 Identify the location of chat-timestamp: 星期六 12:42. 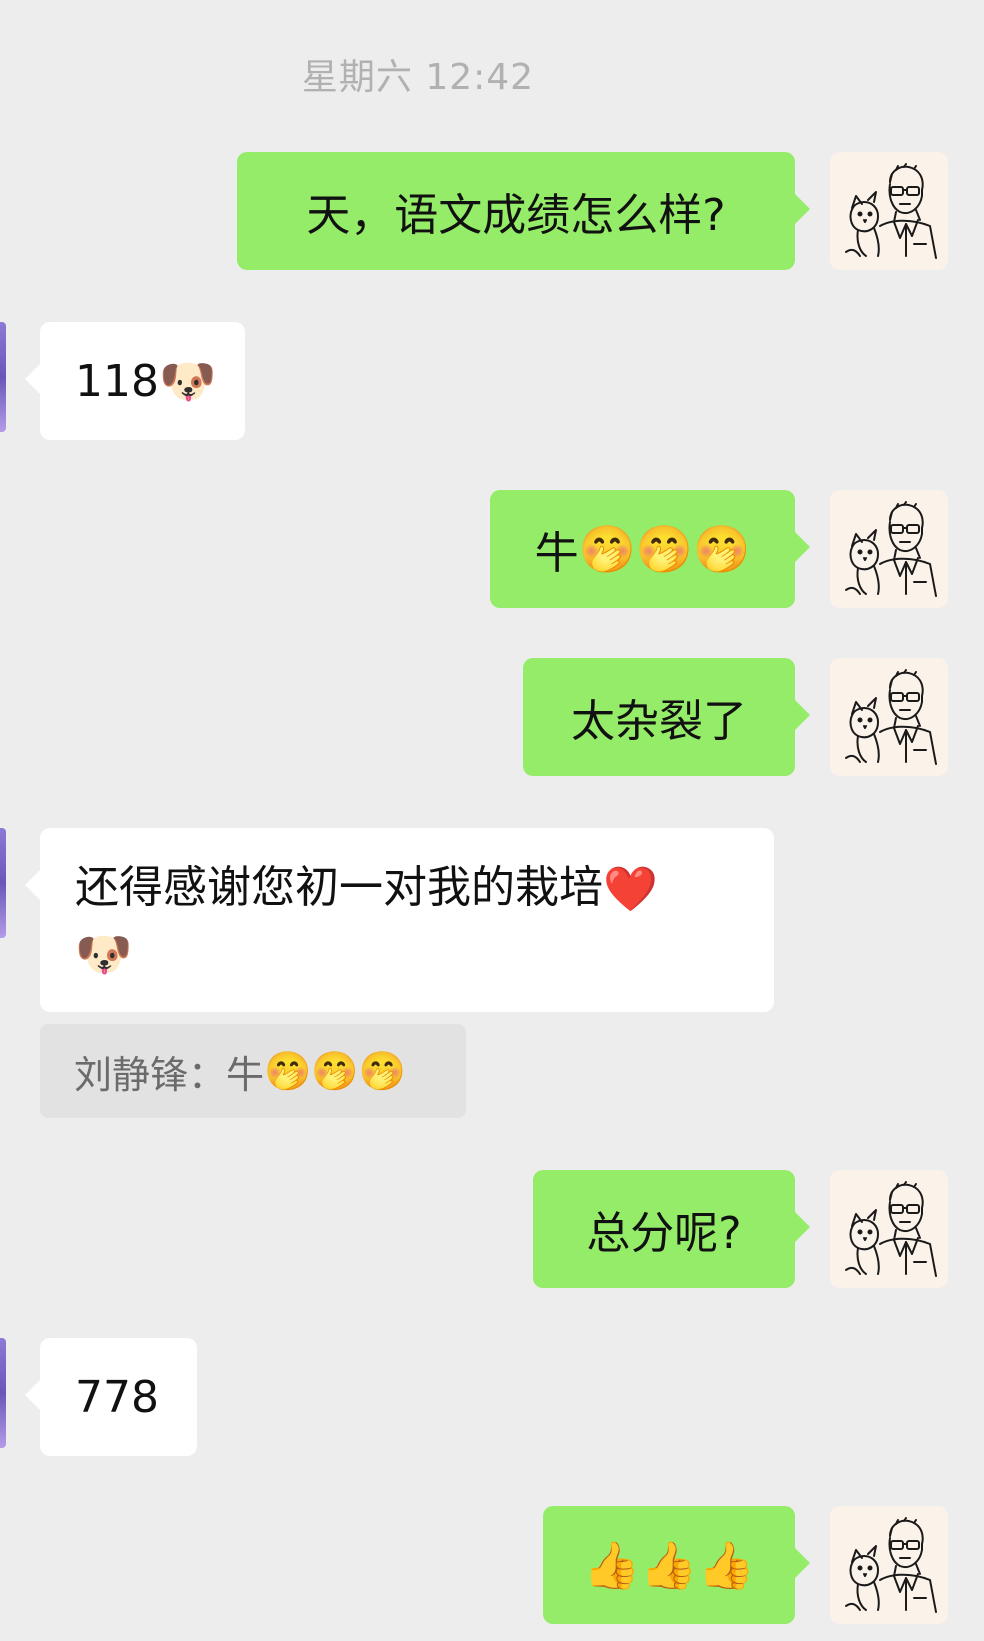
(418, 77).